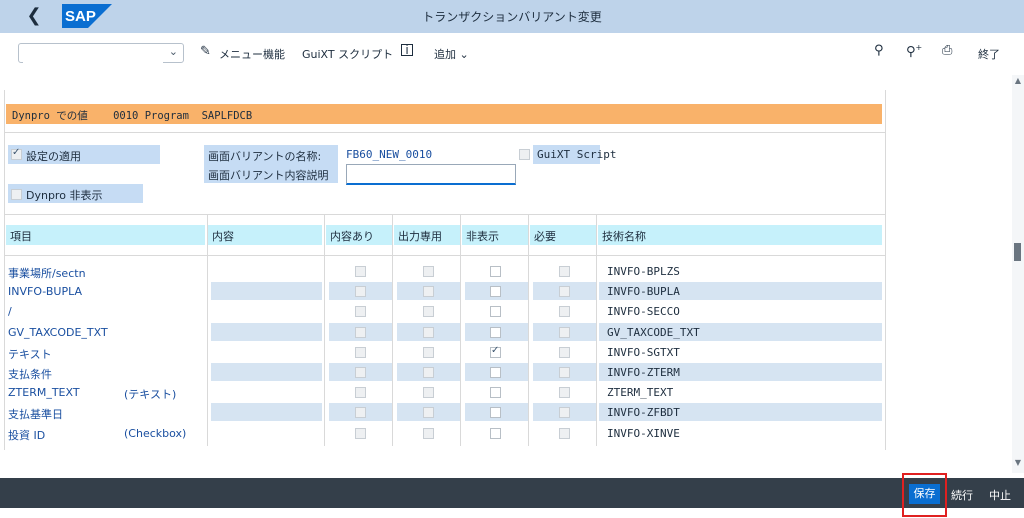  I want to click on apply-settings-checkbox: ✓, so click(16, 153).